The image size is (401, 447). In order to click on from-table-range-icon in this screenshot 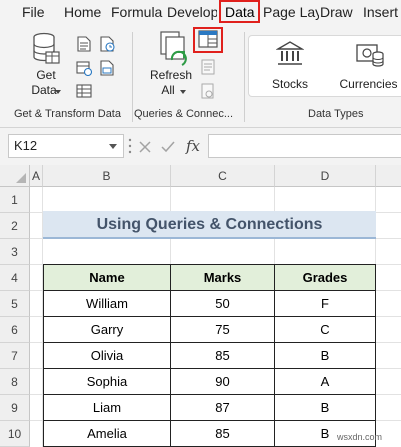, I will do `click(84, 91)`.